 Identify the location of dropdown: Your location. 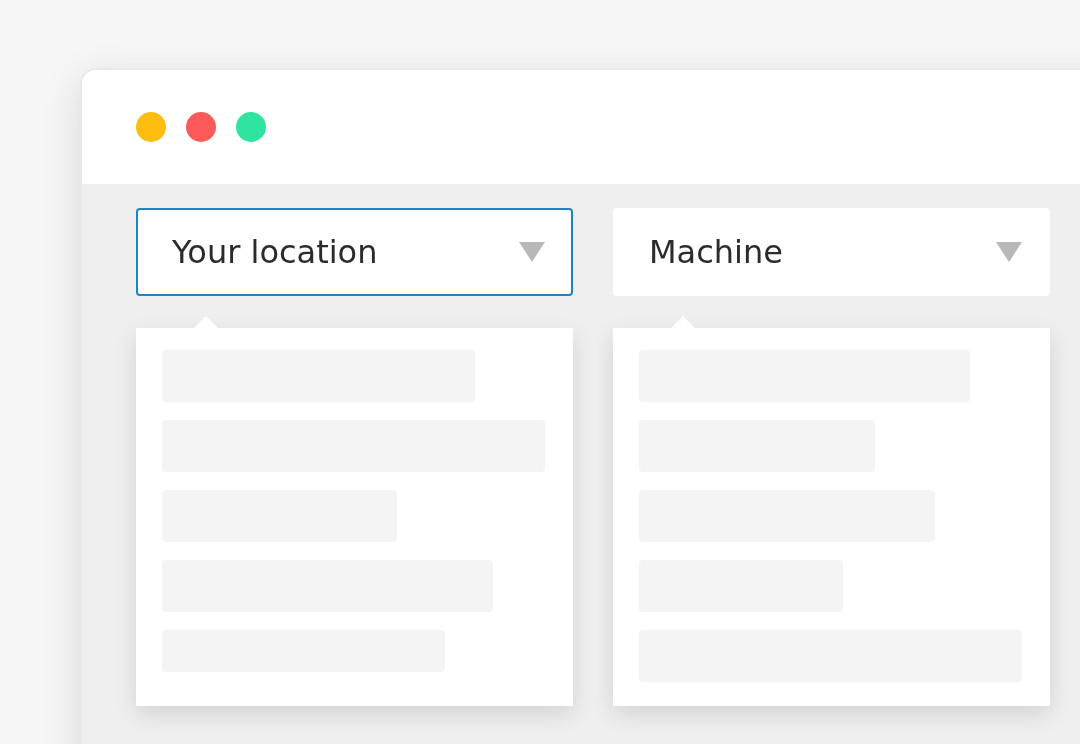
(354, 252).